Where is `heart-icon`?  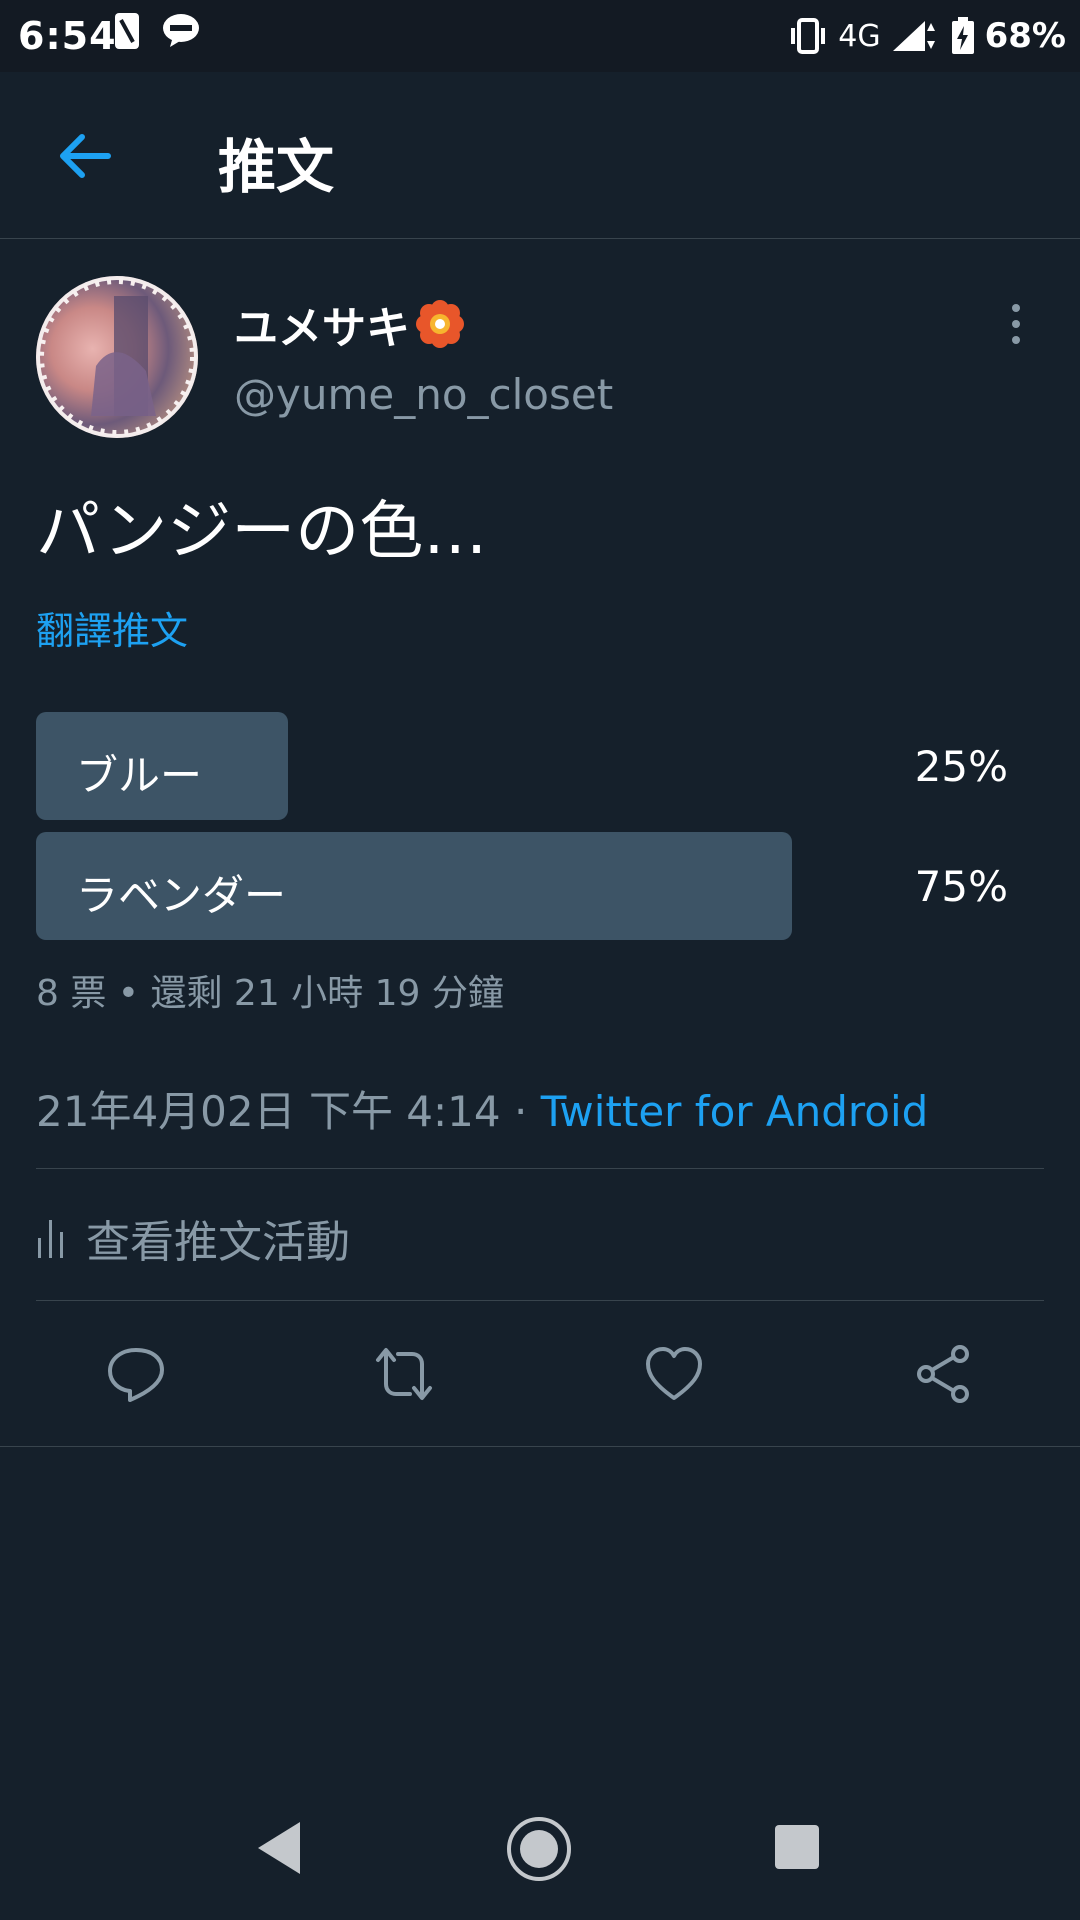 heart-icon is located at coordinates (674, 1374).